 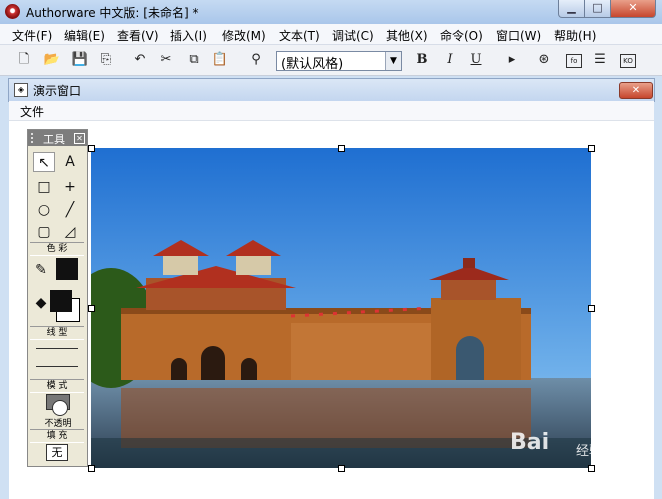 I want to click on new-file-icon: 🗋, so click(x=24, y=60).